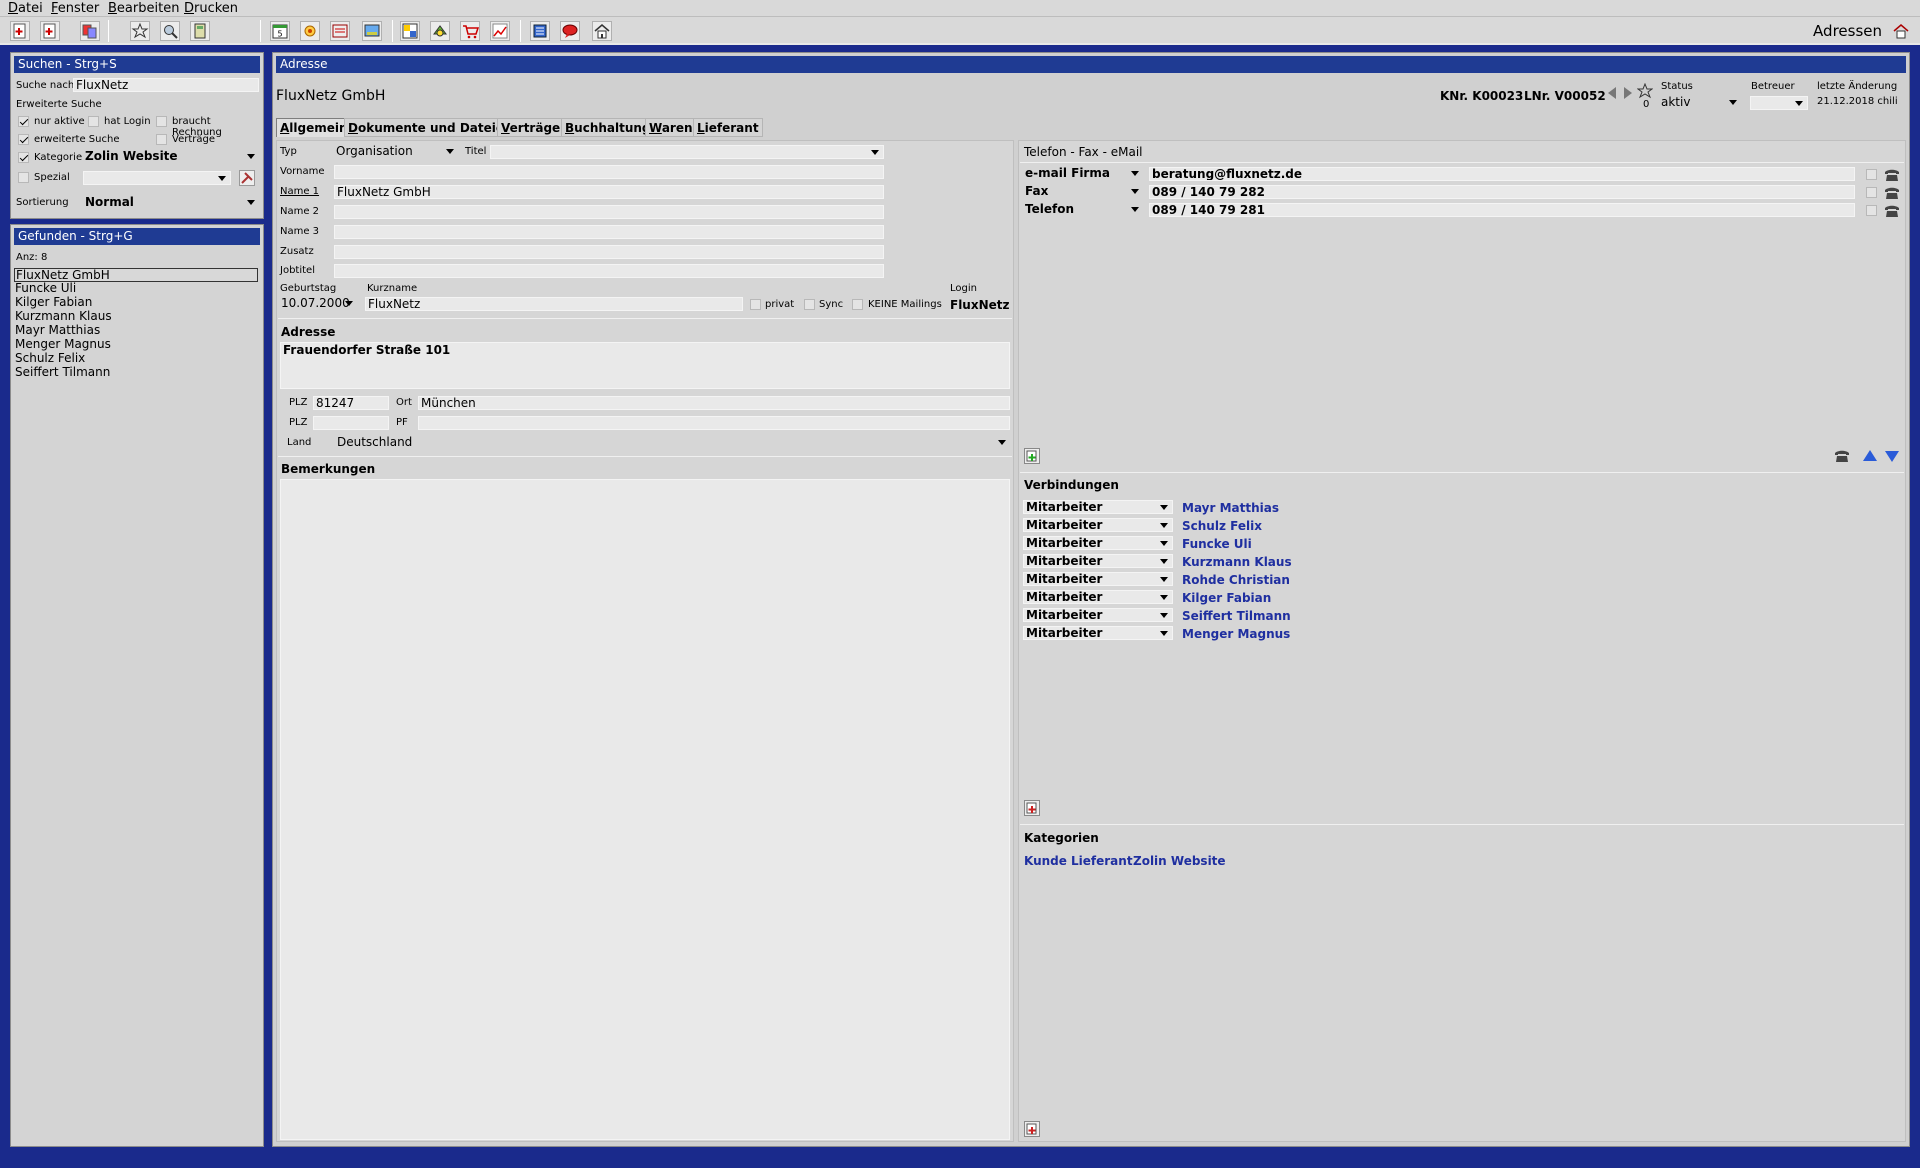  What do you see at coordinates (1502, 174) in the screenshot?
I see `contact-value-input: beratung@fluxnetz.de` at bounding box center [1502, 174].